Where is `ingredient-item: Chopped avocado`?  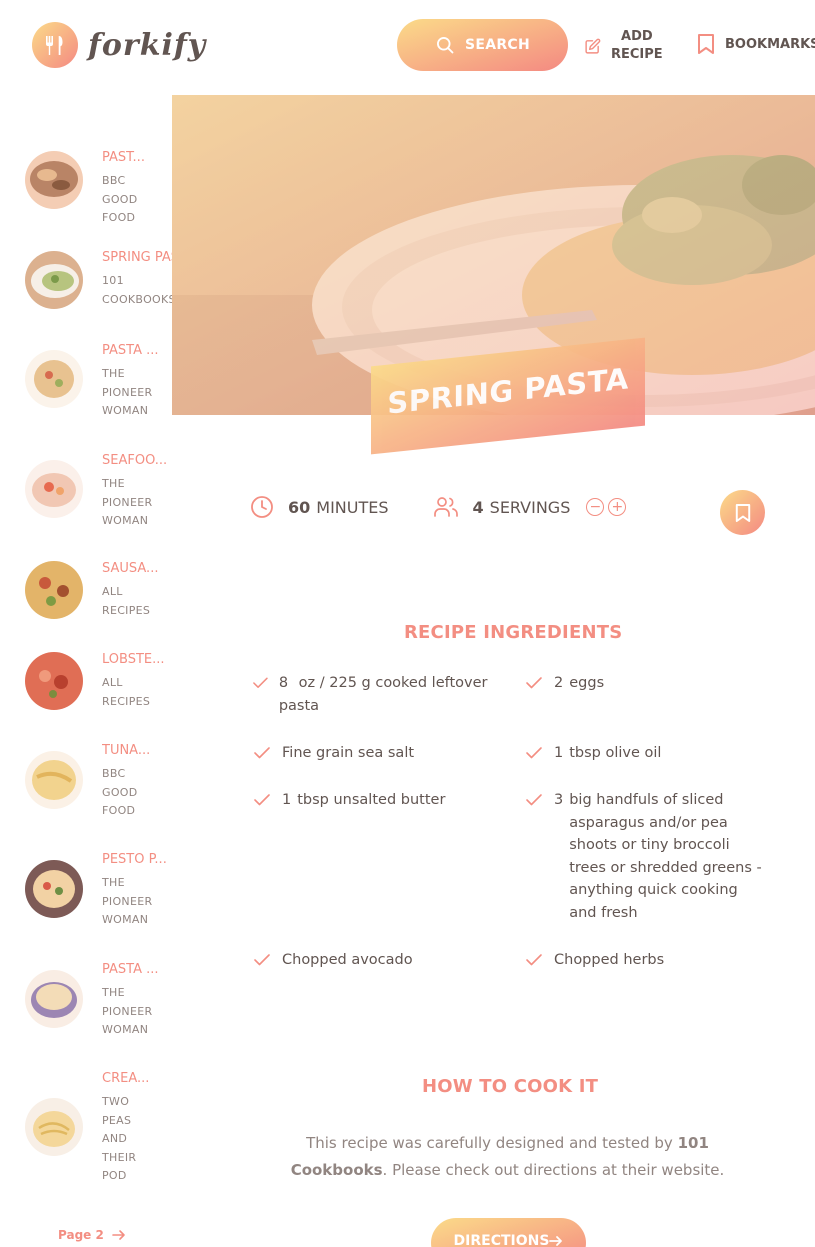 ingredient-item: Chopped avocado is located at coordinates (372, 960).